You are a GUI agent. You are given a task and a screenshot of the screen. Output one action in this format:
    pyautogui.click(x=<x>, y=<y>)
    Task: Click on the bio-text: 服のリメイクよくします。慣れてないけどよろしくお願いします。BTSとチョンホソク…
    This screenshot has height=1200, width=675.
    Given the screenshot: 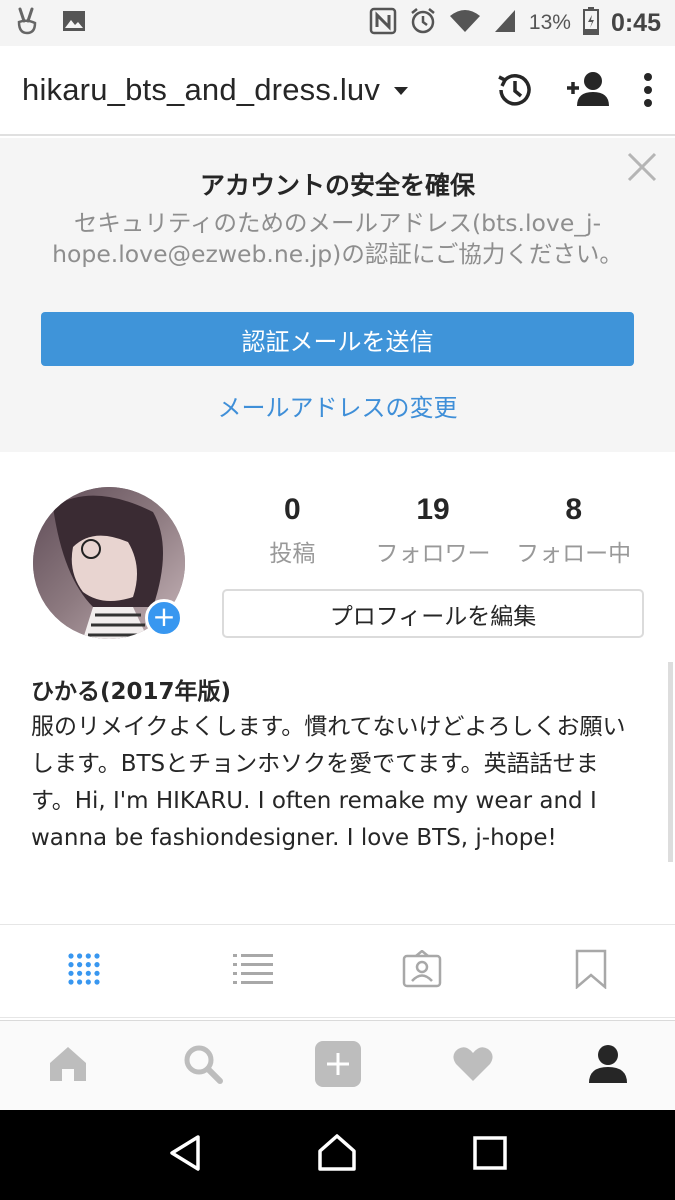 What is the action you would take?
    pyautogui.click(x=328, y=782)
    